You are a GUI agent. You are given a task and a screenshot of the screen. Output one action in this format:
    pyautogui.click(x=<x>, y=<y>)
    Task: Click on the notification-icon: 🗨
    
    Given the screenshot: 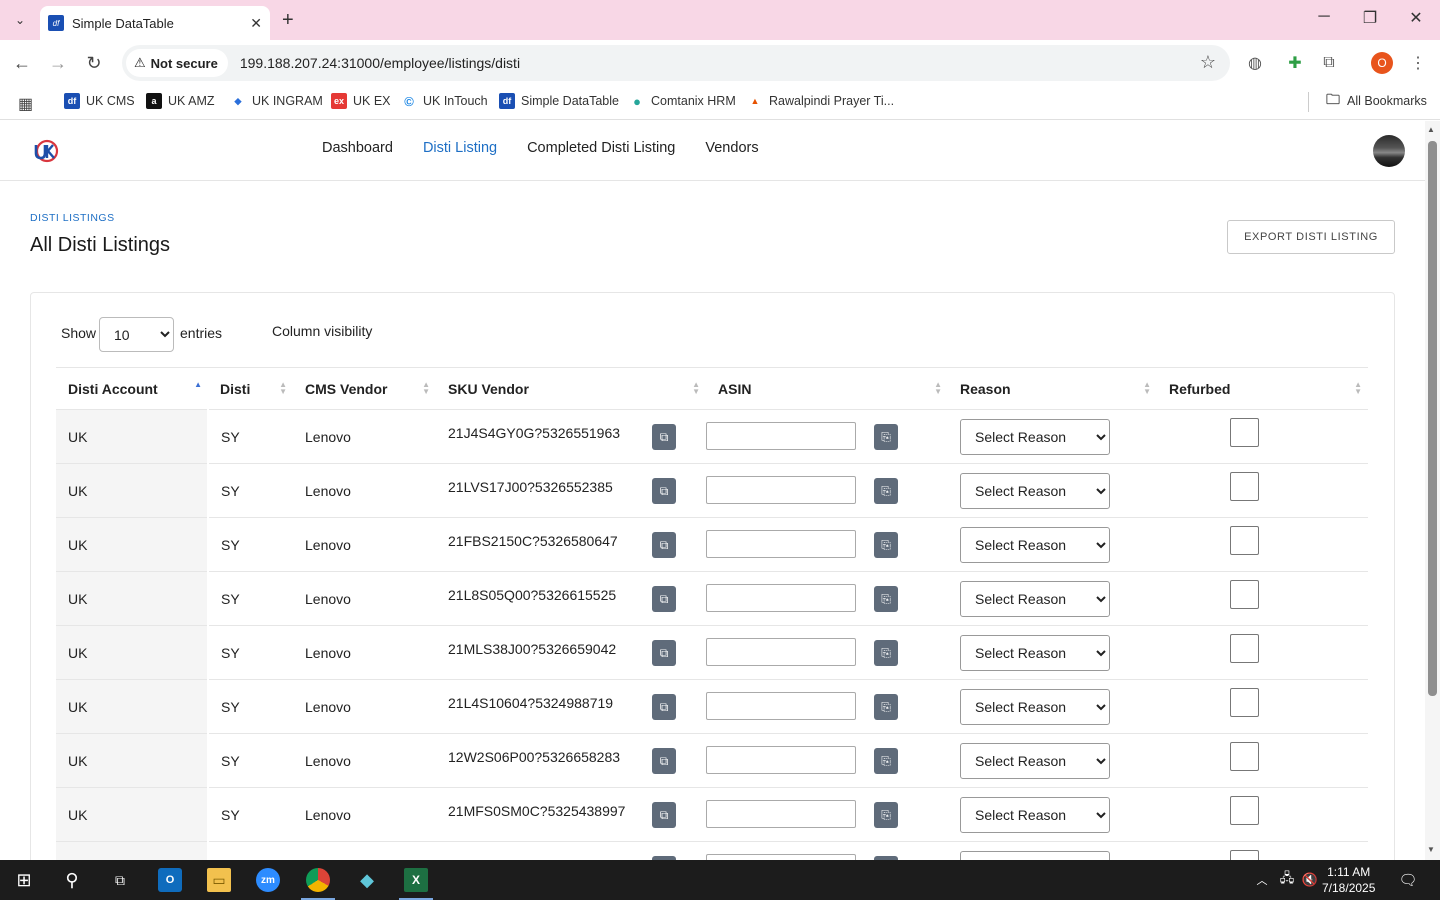 What is the action you would take?
    pyautogui.click(x=1408, y=880)
    